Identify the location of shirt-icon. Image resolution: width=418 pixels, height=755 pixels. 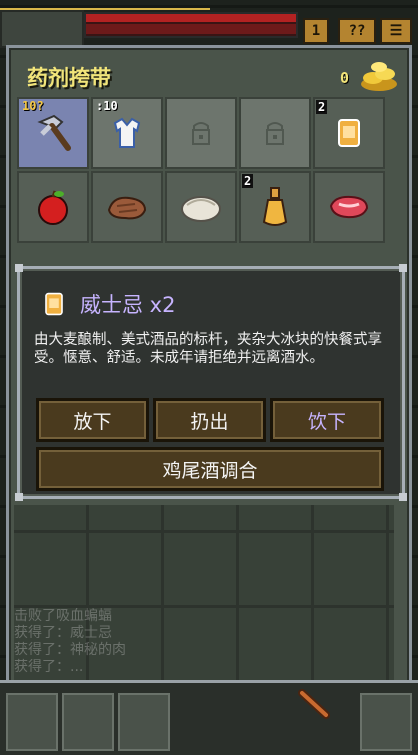
(127, 132).